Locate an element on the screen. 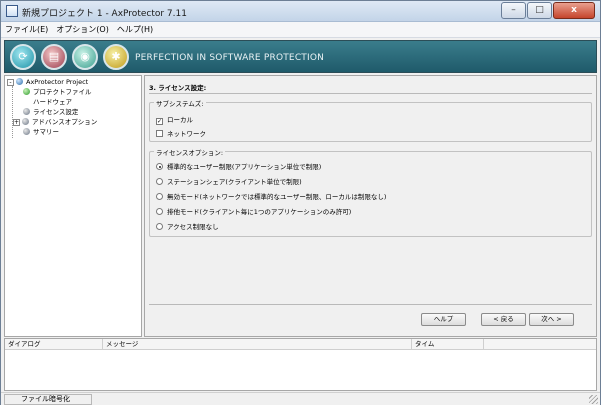 This screenshot has width=601, height=405. network-checkbox: ネットワーク is located at coordinates (181, 134).